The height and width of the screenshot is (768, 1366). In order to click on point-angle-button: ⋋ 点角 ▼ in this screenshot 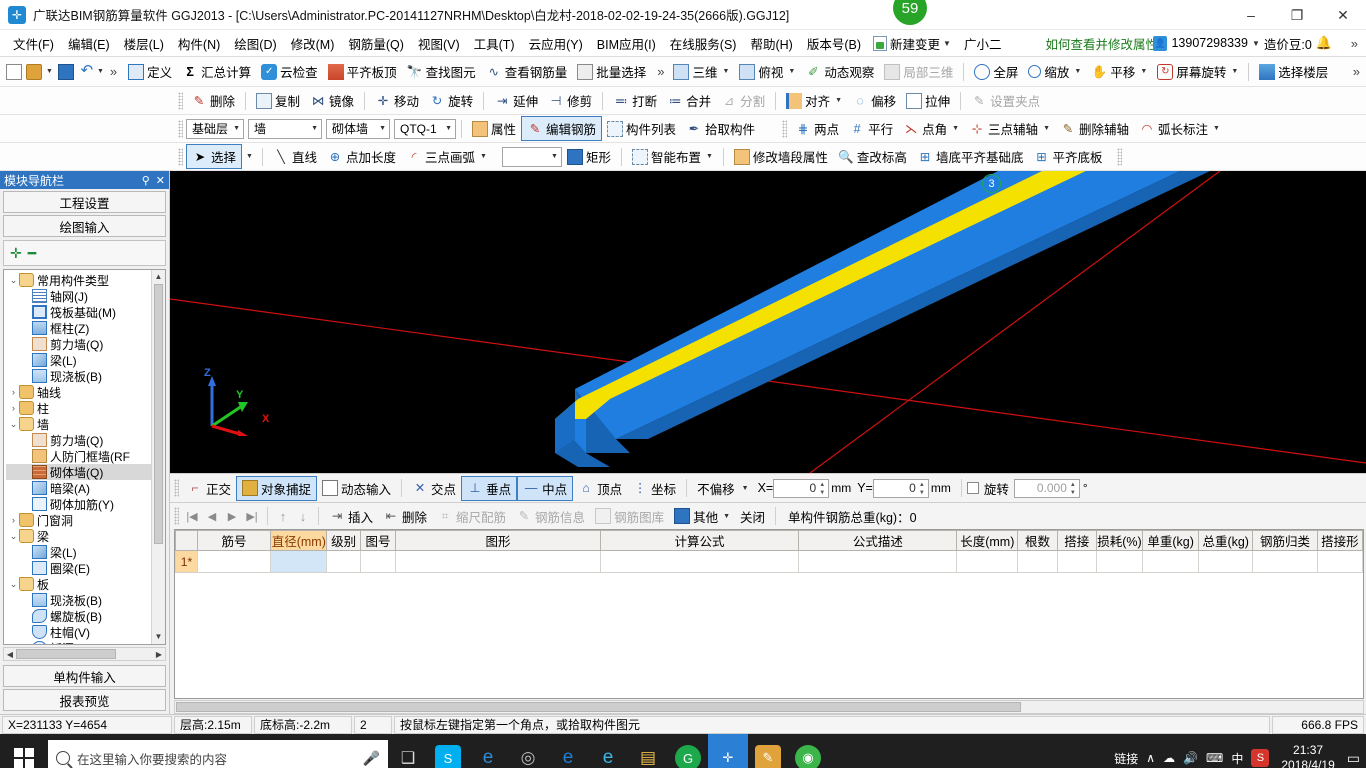, I will do `click(931, 128)`.